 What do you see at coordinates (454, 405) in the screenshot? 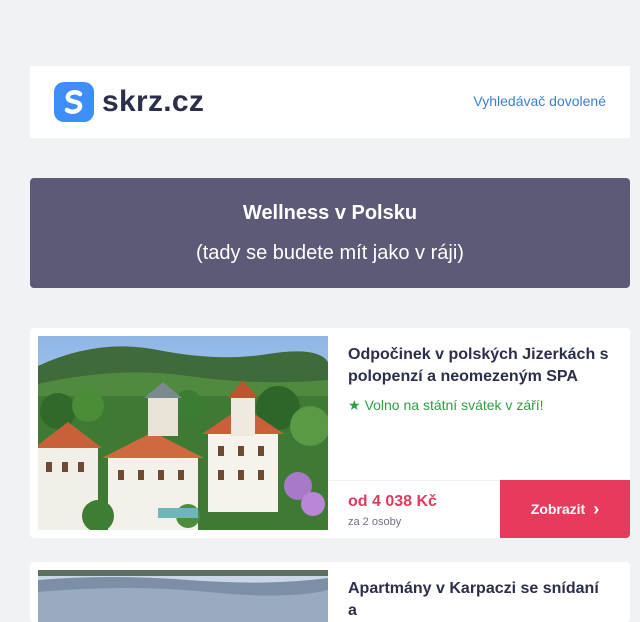
I see `offer-note-text: Volno na státní svátek v září!` at bounding box center [454, 405].